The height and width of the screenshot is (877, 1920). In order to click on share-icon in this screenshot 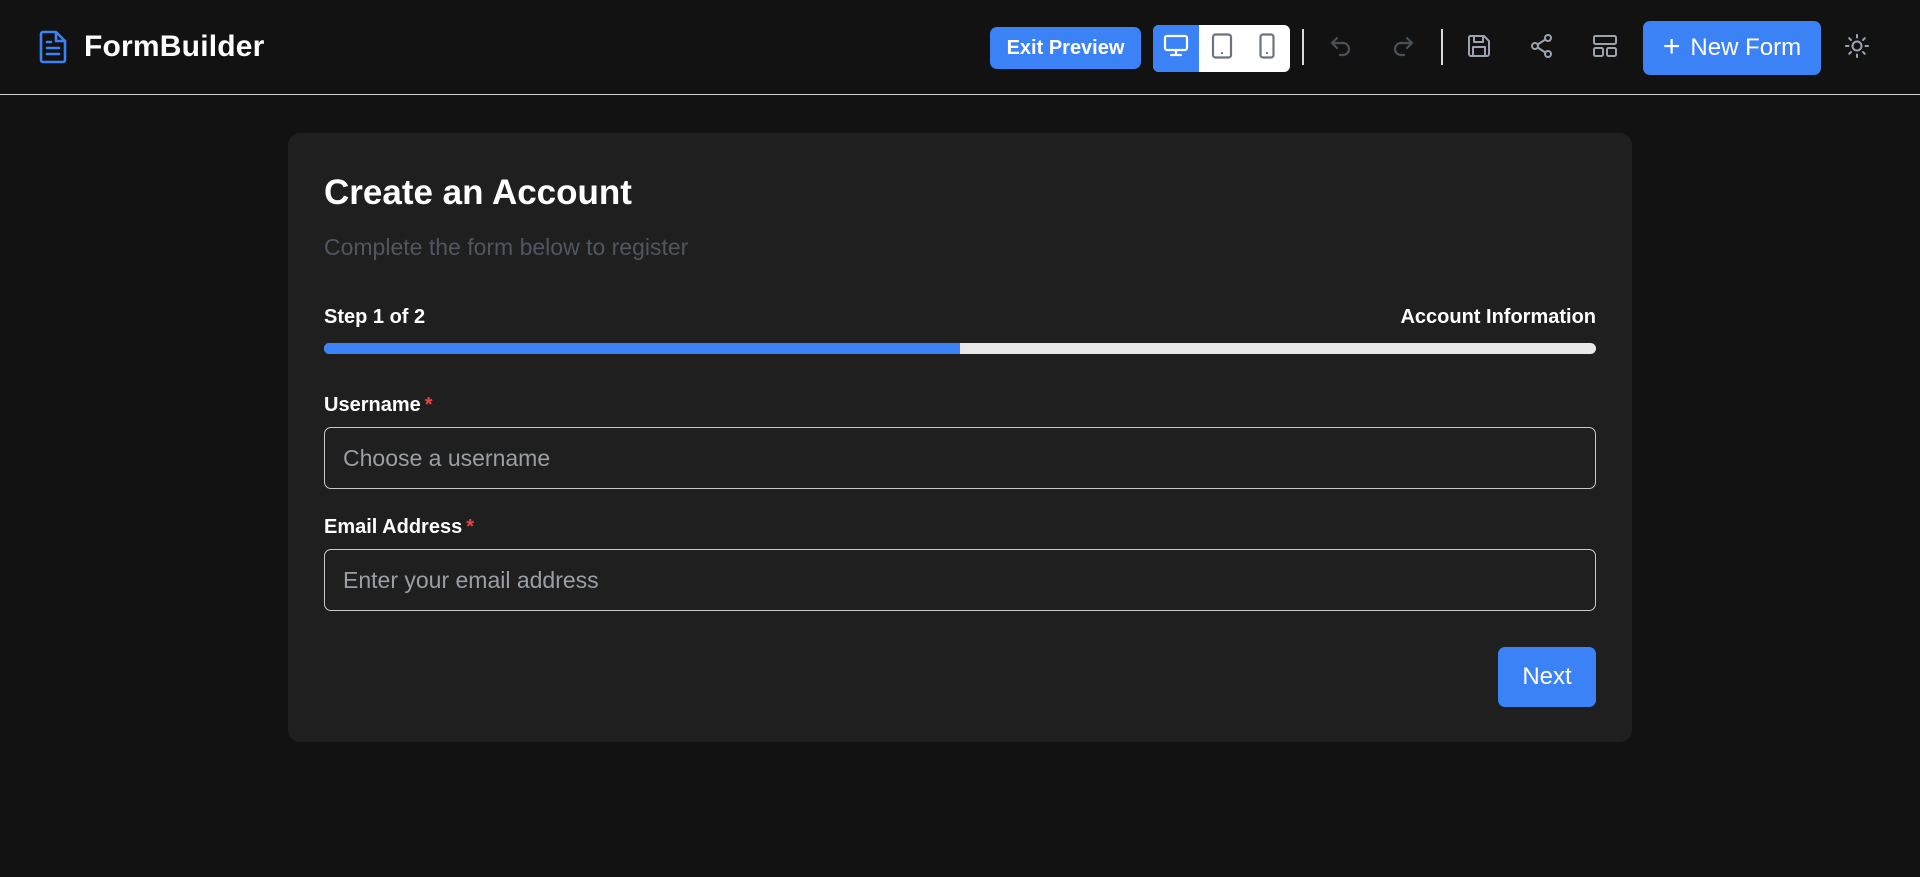, I will do `click(1542, 48)`.